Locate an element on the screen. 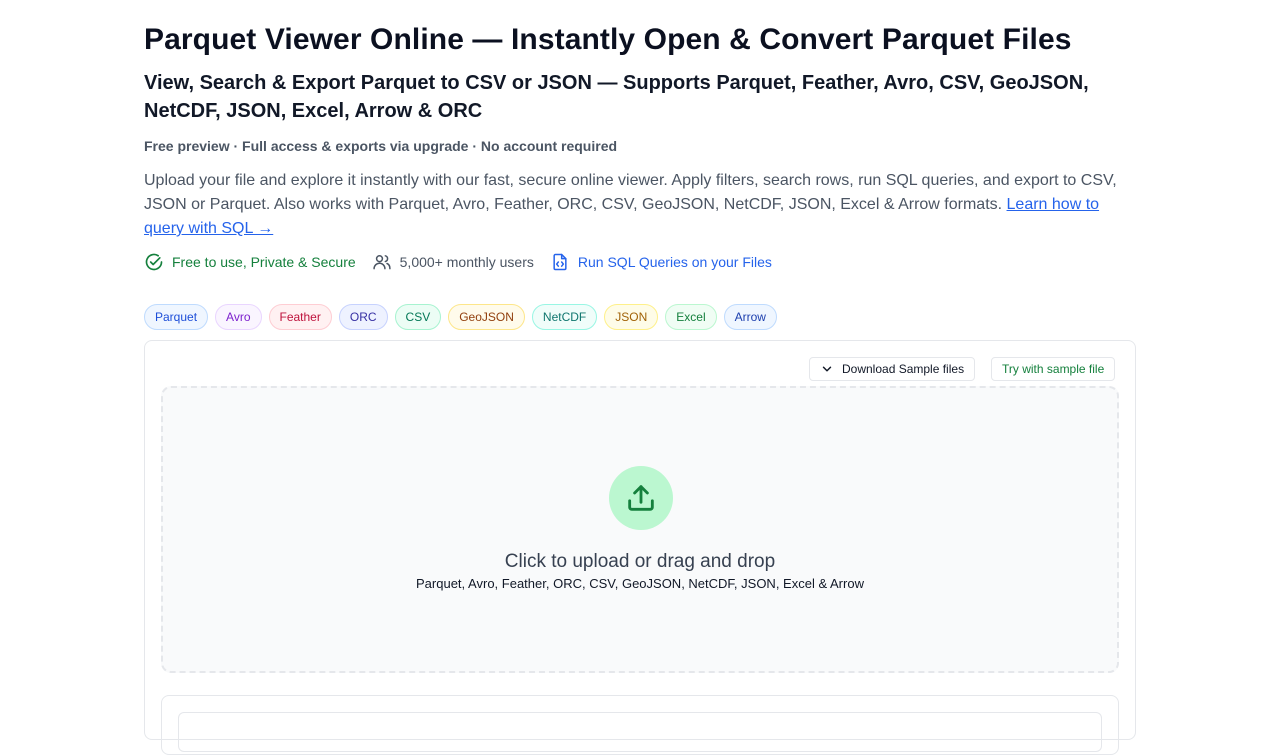 The image size is (1280, 755). feature-free-label: Free to use, Private & Secure is located at coordinates (264, 262).